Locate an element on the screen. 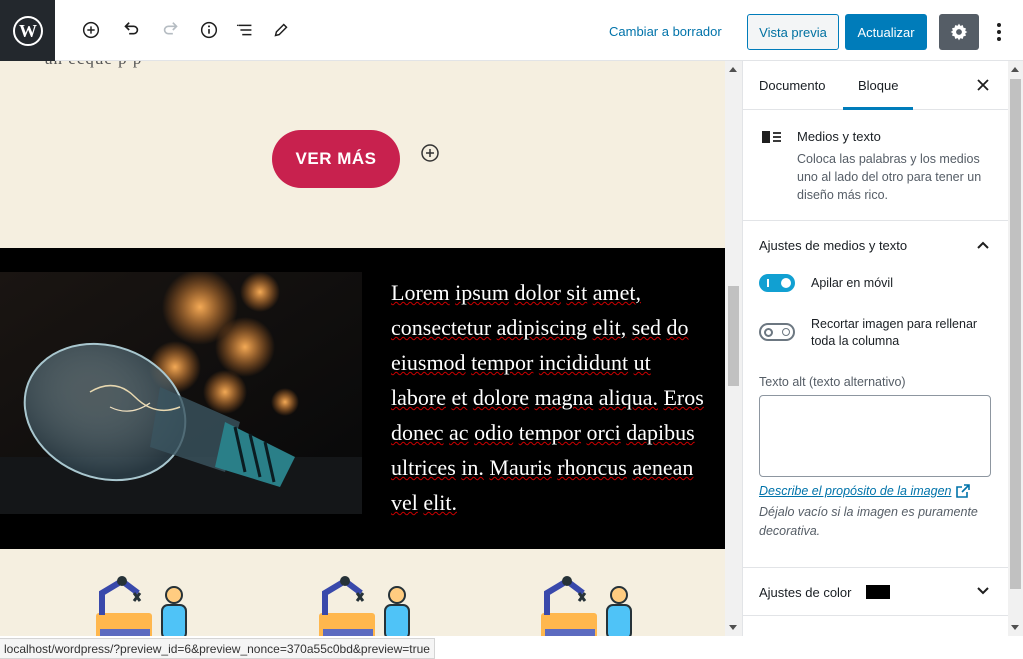 The height and width of the screenshot is (659, 1023). wordpress-icon: W is located at coordinates (27, 30).